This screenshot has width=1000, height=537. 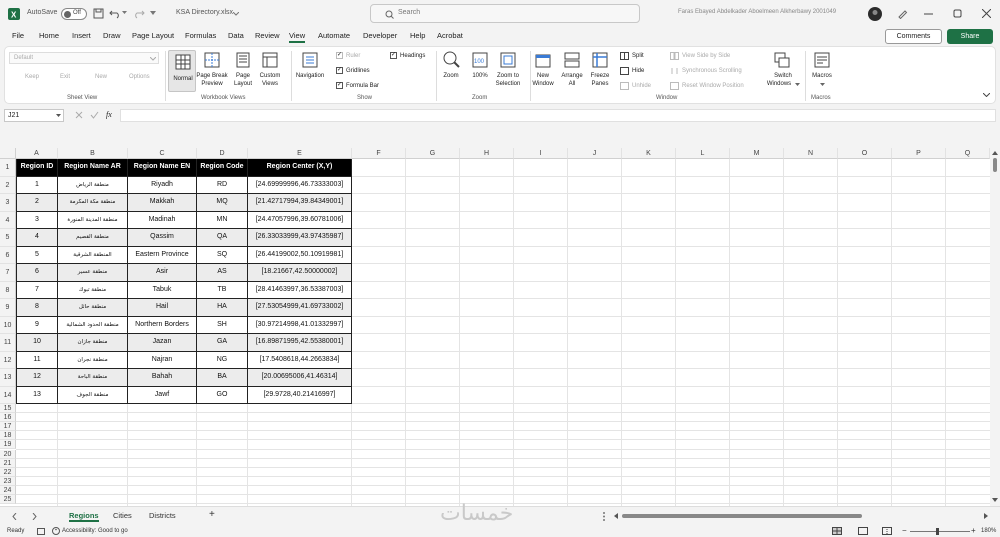 What do you see at coordinates (875, 14) in the screenshot?
I see `avatar` at bounding box center [875, 14].